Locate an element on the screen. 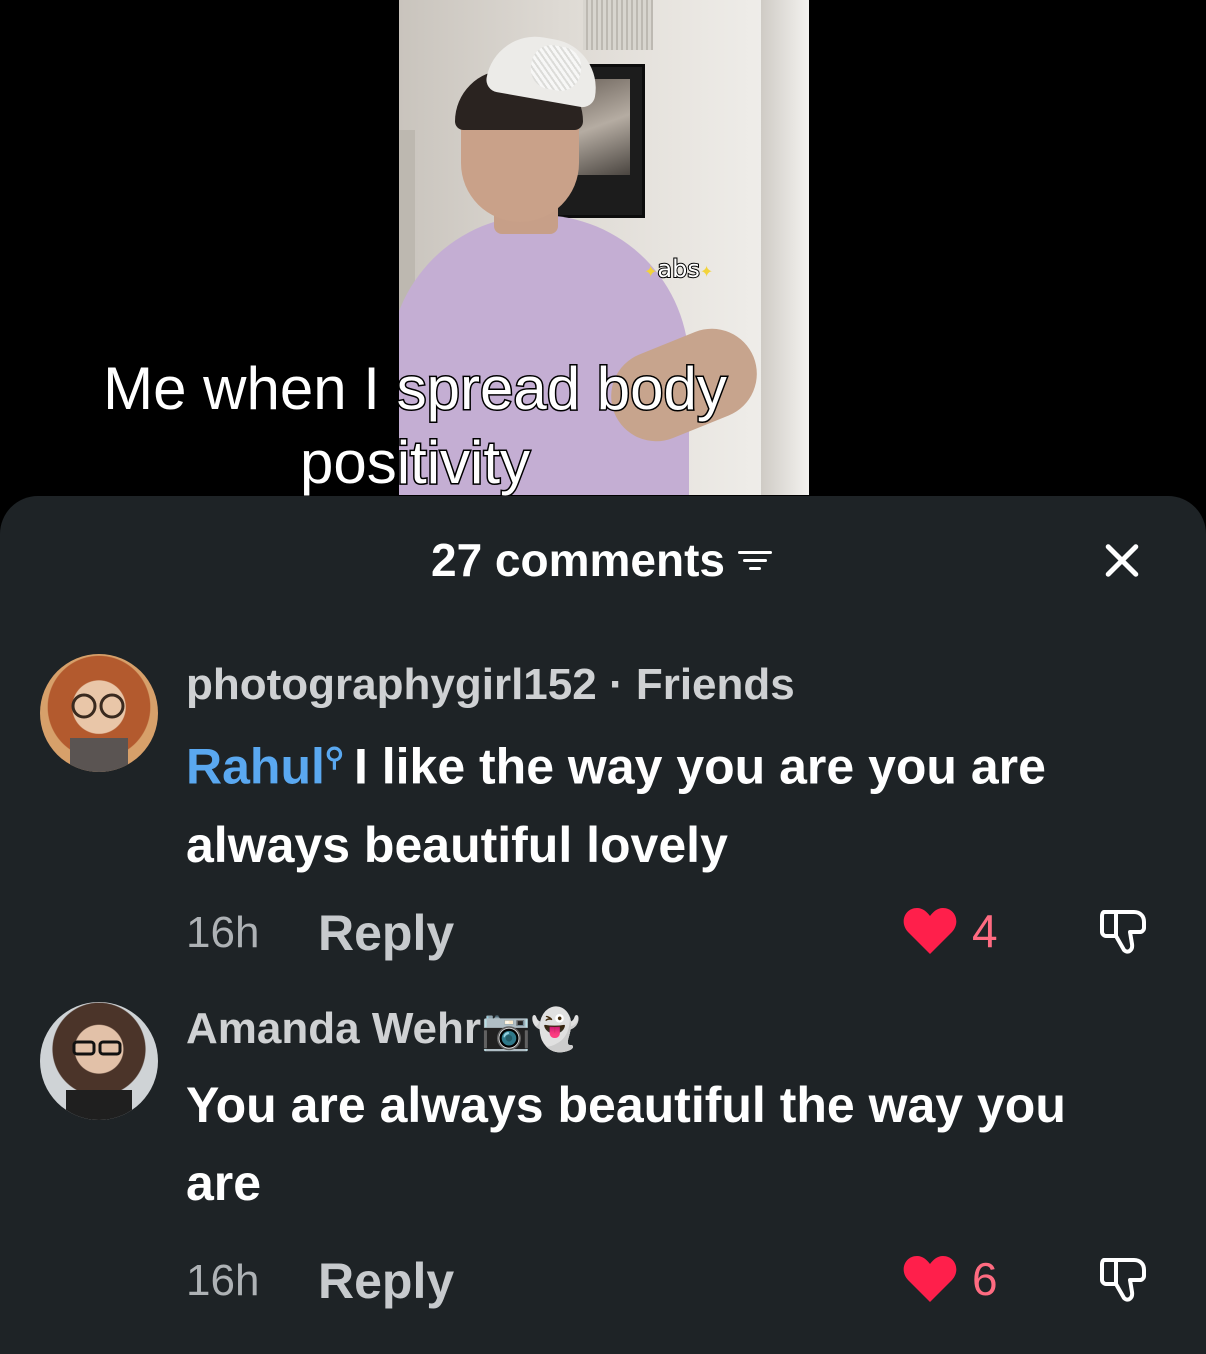 The height and width of the screenshot is (1354, 1206). comment-sort-toggle: 27 comments is located at coordinates (603, 560).